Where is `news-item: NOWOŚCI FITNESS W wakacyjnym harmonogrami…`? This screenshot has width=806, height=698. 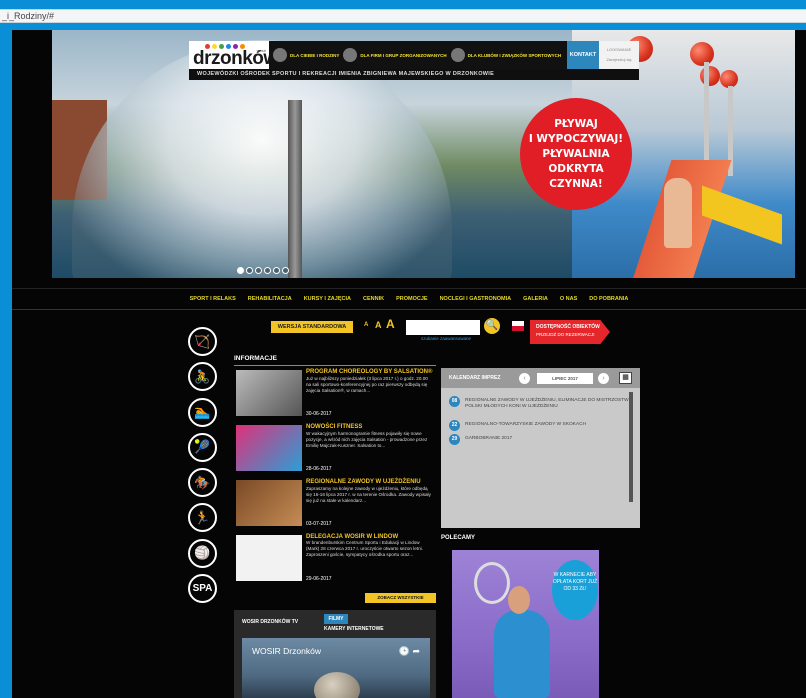
news-item: NOWOŚCI FITNESS W wakacyjnym harmonogrami… is located at coordinates (335, 448).